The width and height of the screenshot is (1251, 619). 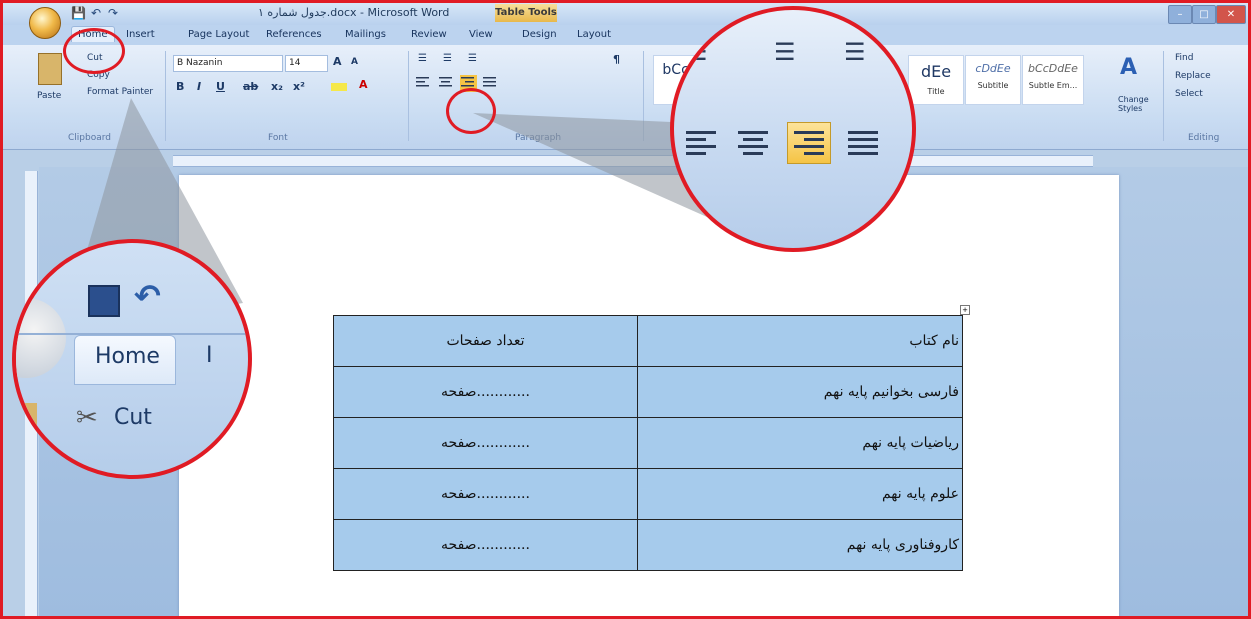 What do you see at coordinates (41, 338) in the screenshot?
I see `office-button-zoomed` at bounding box center [41, 338].